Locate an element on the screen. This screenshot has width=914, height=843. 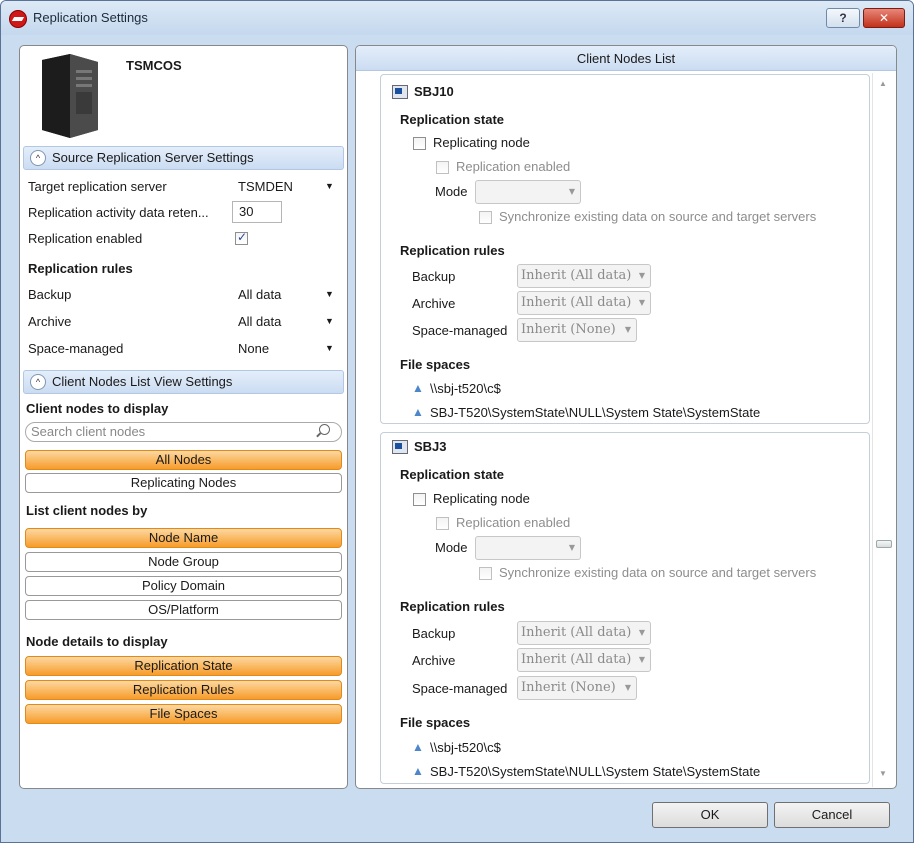
cancel-button: Cancel is located at coordinates (832, 815).